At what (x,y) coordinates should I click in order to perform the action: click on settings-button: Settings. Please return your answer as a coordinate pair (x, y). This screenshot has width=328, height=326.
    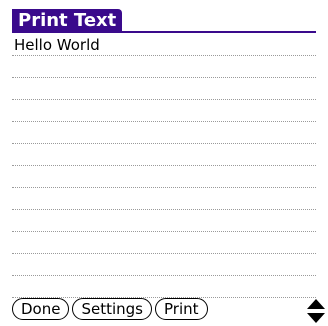
    Looking at the image, I should click on (112, 309).